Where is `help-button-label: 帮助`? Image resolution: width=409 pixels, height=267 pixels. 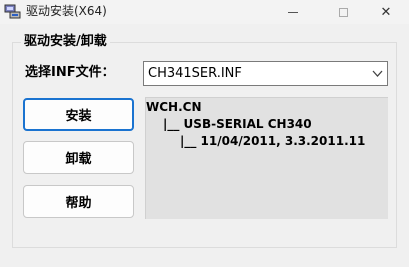 help-button-label: 帮助 is located at coordinates (78, 203).